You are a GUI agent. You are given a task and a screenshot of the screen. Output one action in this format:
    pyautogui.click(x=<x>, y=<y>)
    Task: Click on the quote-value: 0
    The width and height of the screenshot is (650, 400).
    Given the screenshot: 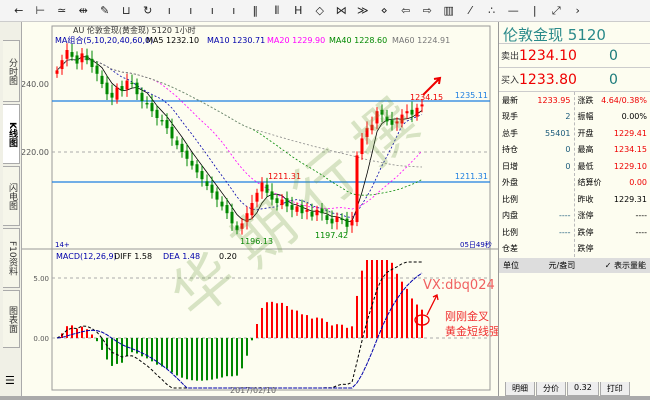 What is the action you would take?
    pyautogui.click(x=568, y=166)
    